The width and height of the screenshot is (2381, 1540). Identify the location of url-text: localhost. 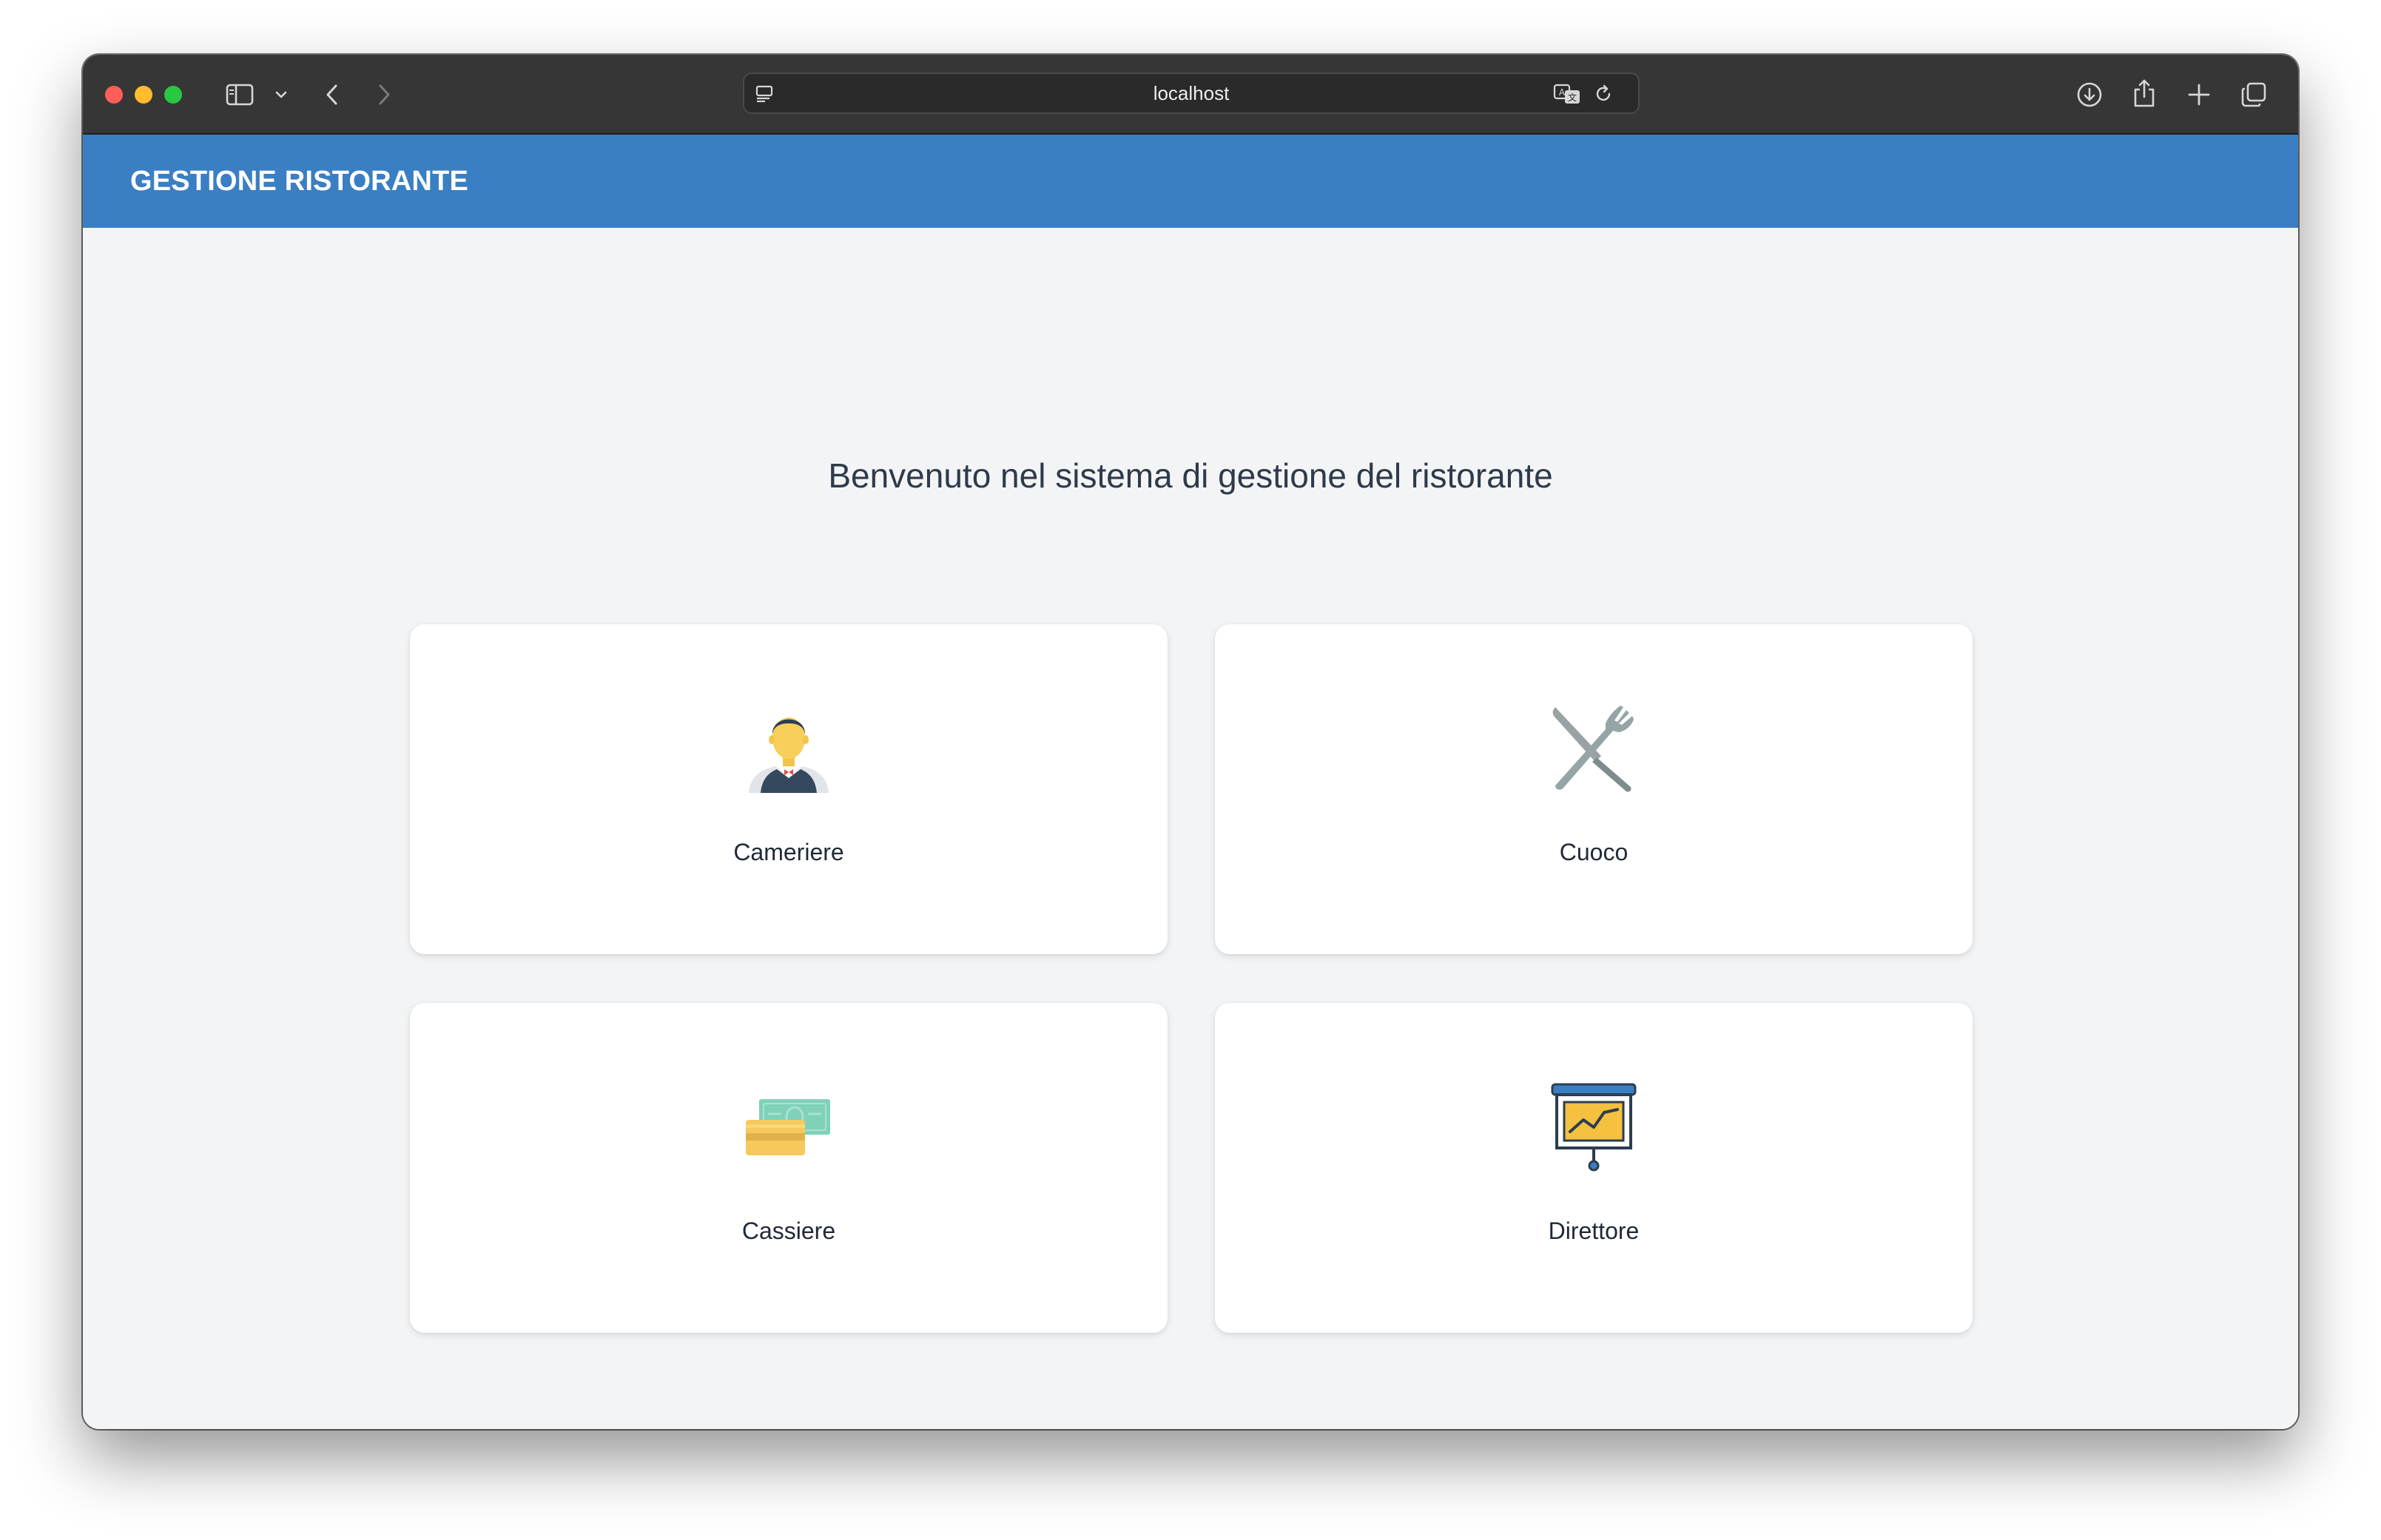
(1191, 92).